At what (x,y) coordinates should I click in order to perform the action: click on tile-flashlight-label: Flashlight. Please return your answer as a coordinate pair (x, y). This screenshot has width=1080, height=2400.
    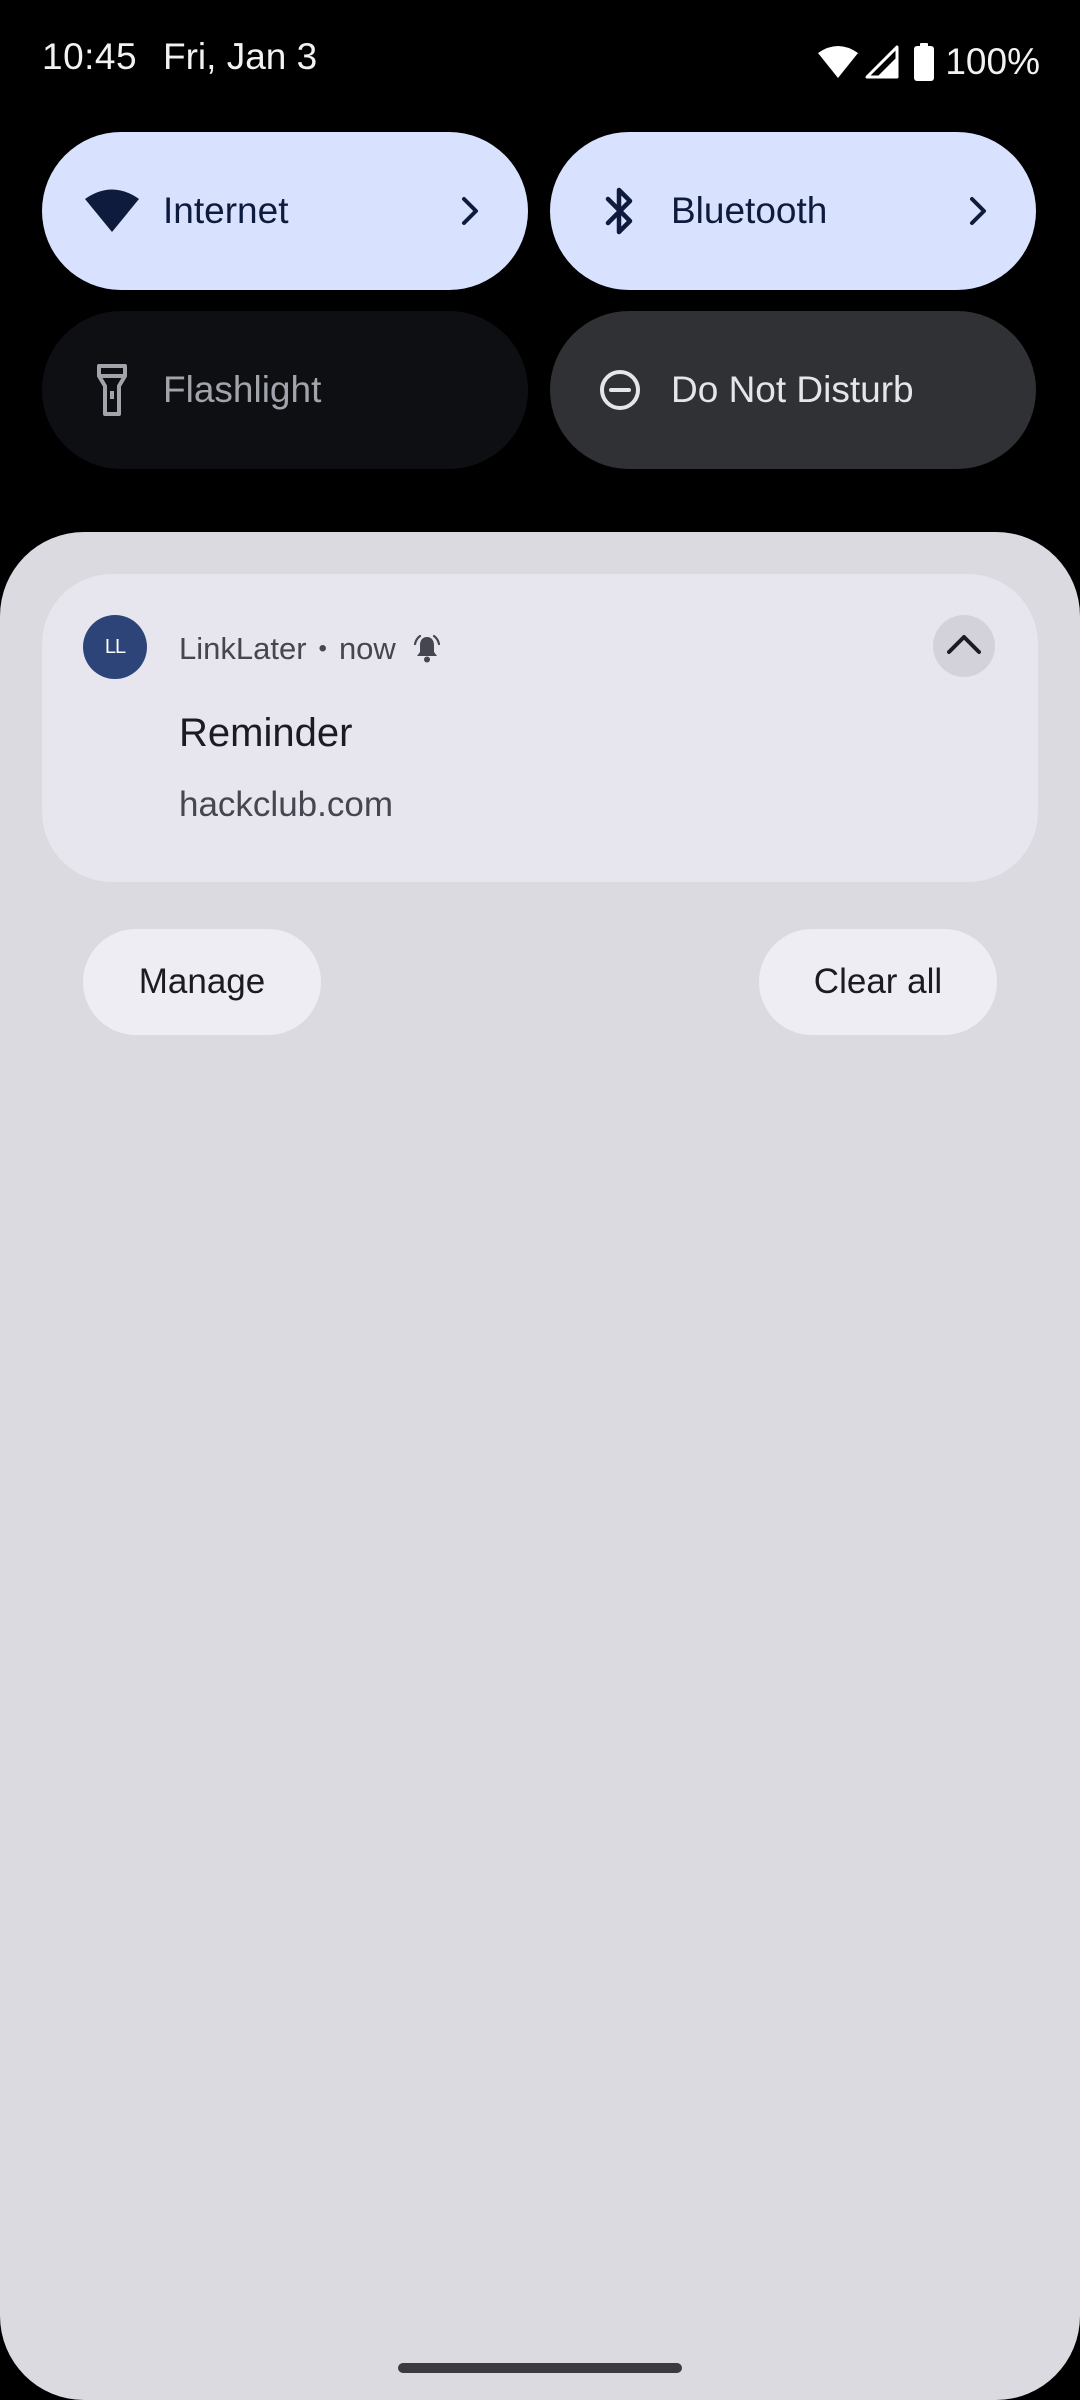
    Looking at the image, I should click on (242, 389).